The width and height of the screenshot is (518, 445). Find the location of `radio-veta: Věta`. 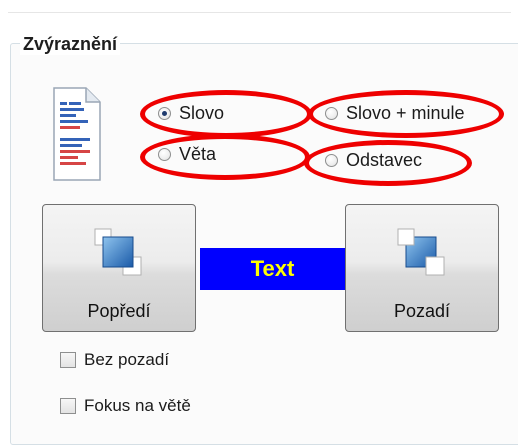

radio-veta: Věta is located at coordinates (187, 154).